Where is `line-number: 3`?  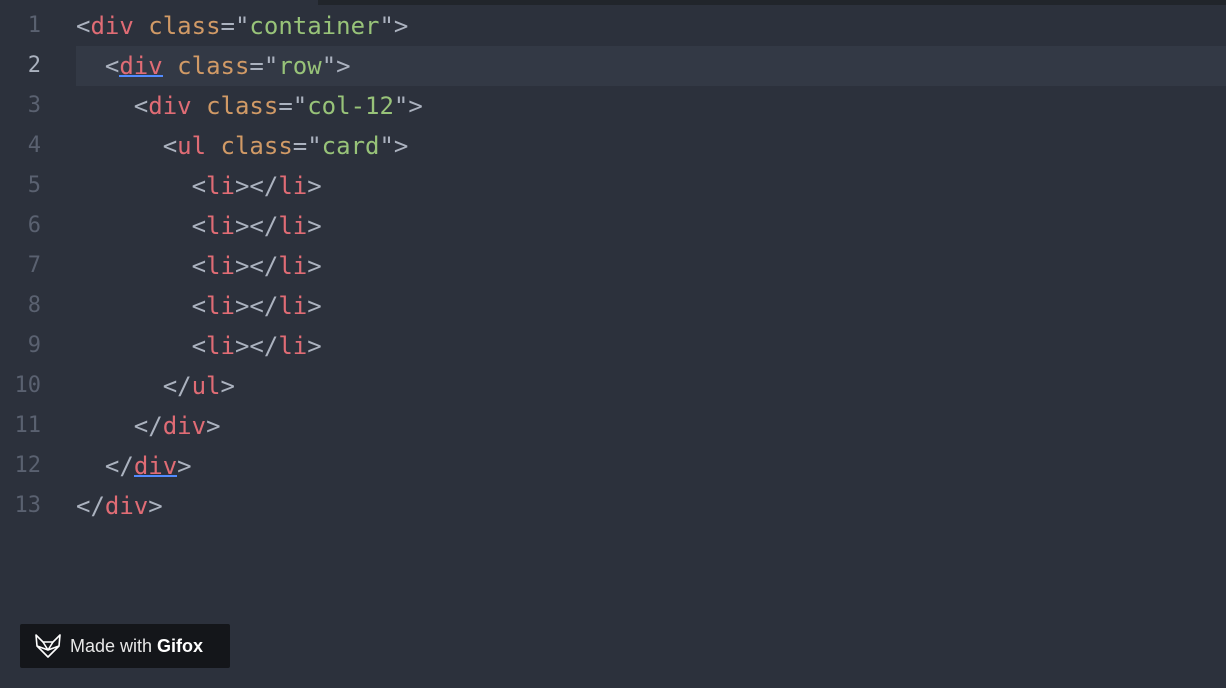 line-number: 3 is located at coordinates (34, 105).